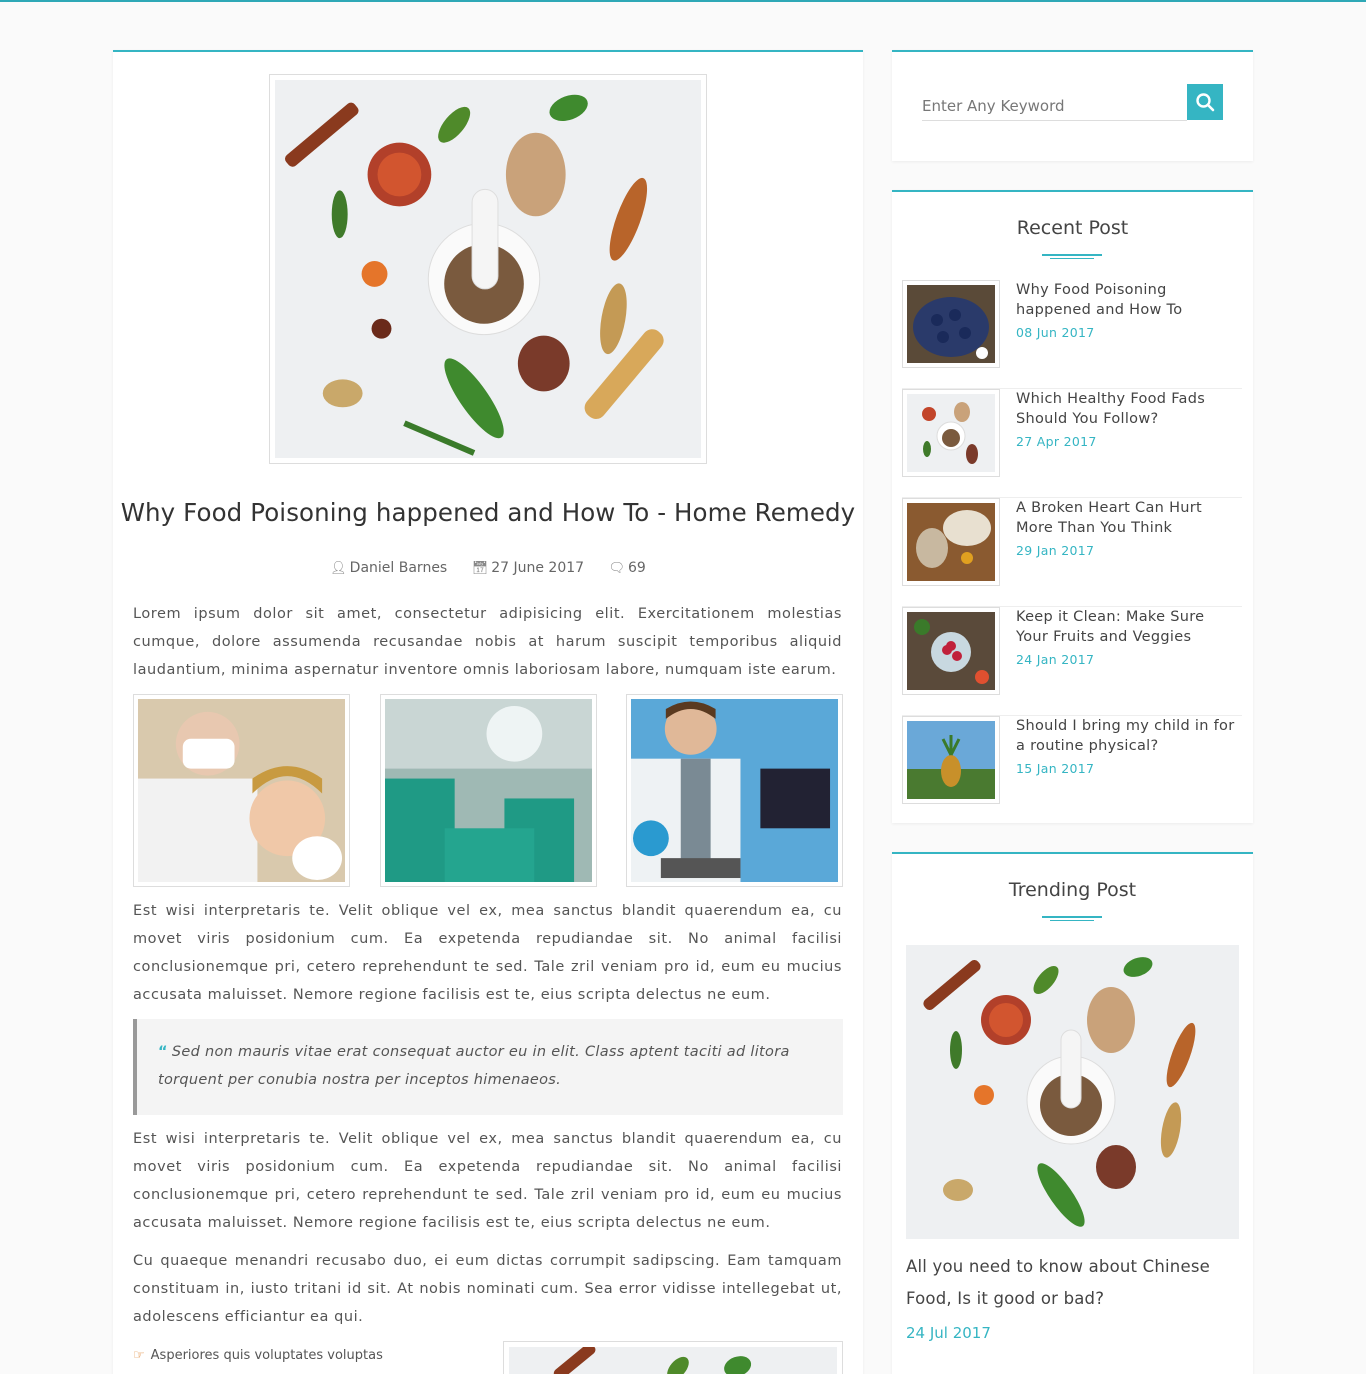  I want to click on gallery-image-dentist, so click(241, 790).